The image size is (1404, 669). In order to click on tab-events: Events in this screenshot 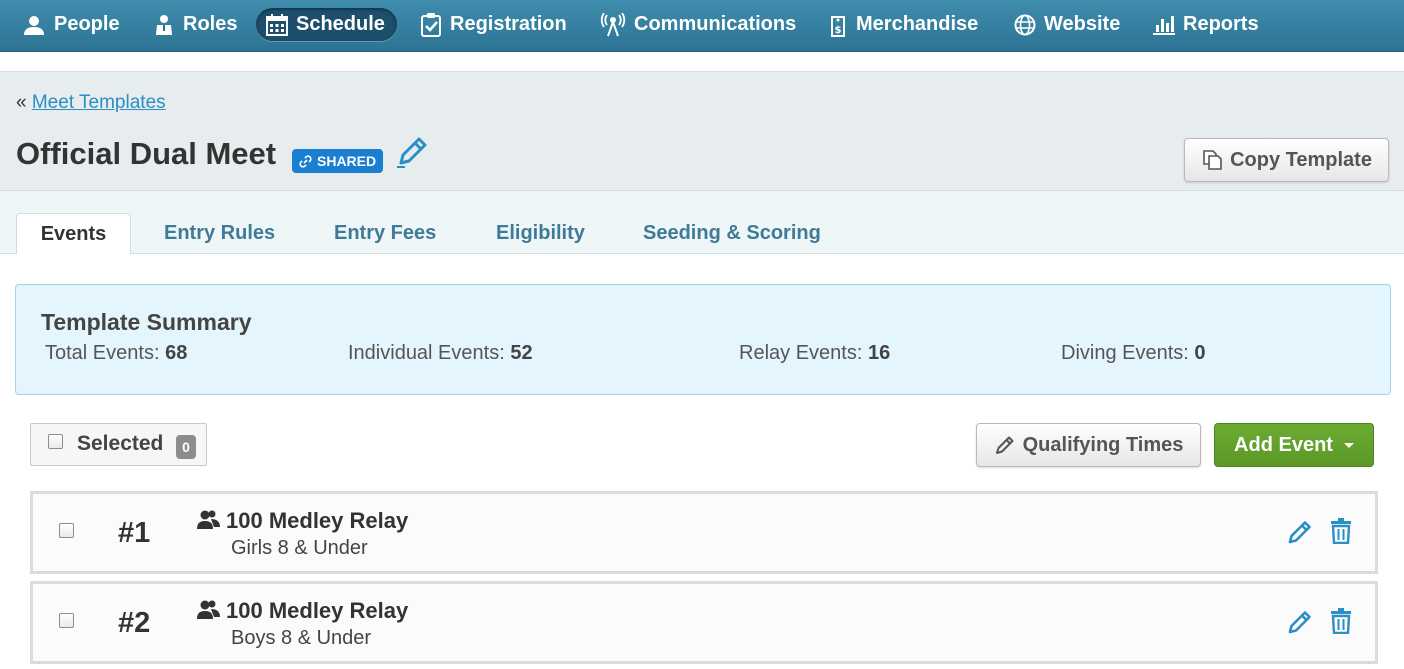, I will do `click(73, 234)`.